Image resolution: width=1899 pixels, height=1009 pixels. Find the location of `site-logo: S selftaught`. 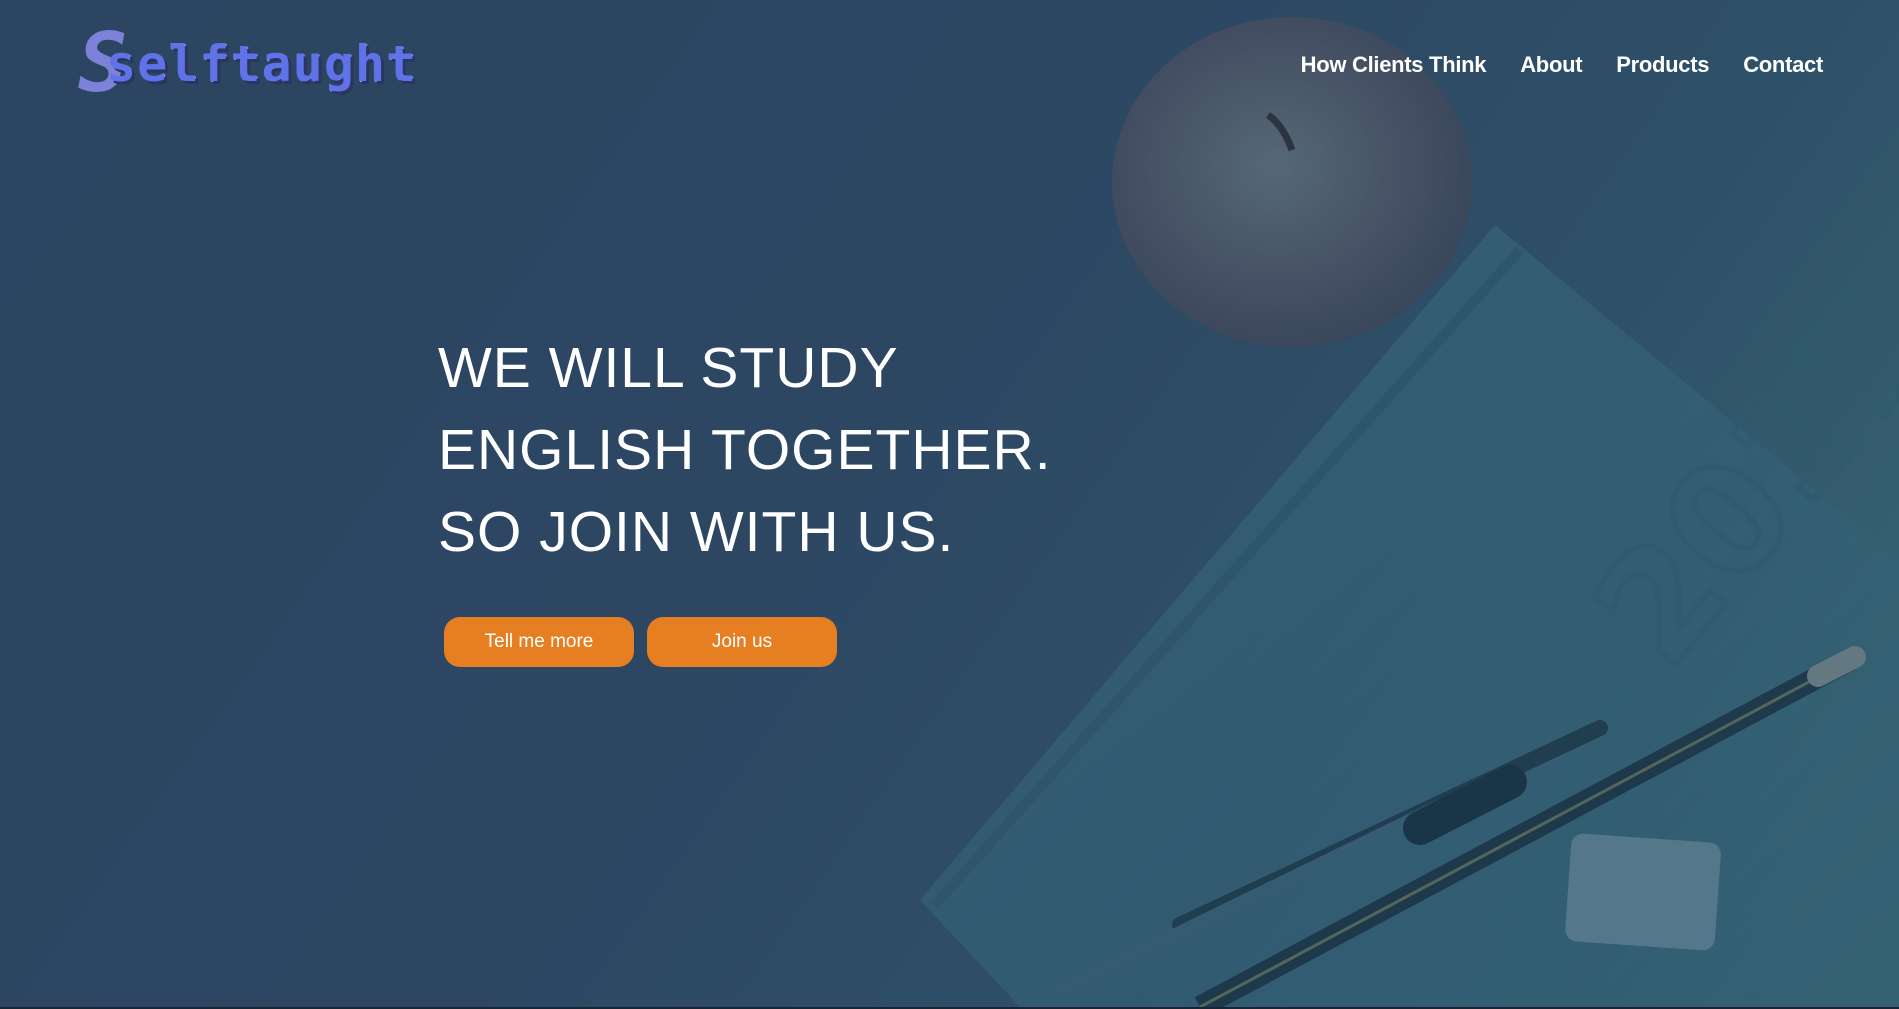

site-logo: S selftaught is located at coordinates (247, 64).